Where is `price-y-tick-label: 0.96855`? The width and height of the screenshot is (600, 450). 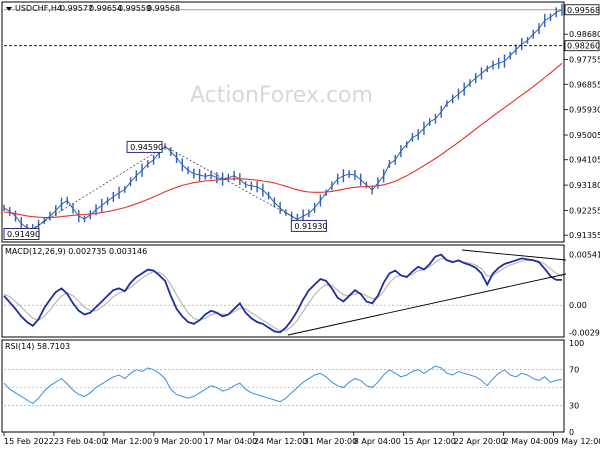 price-y-tick-label: 0.96855 is located at coordinates (584, 84).